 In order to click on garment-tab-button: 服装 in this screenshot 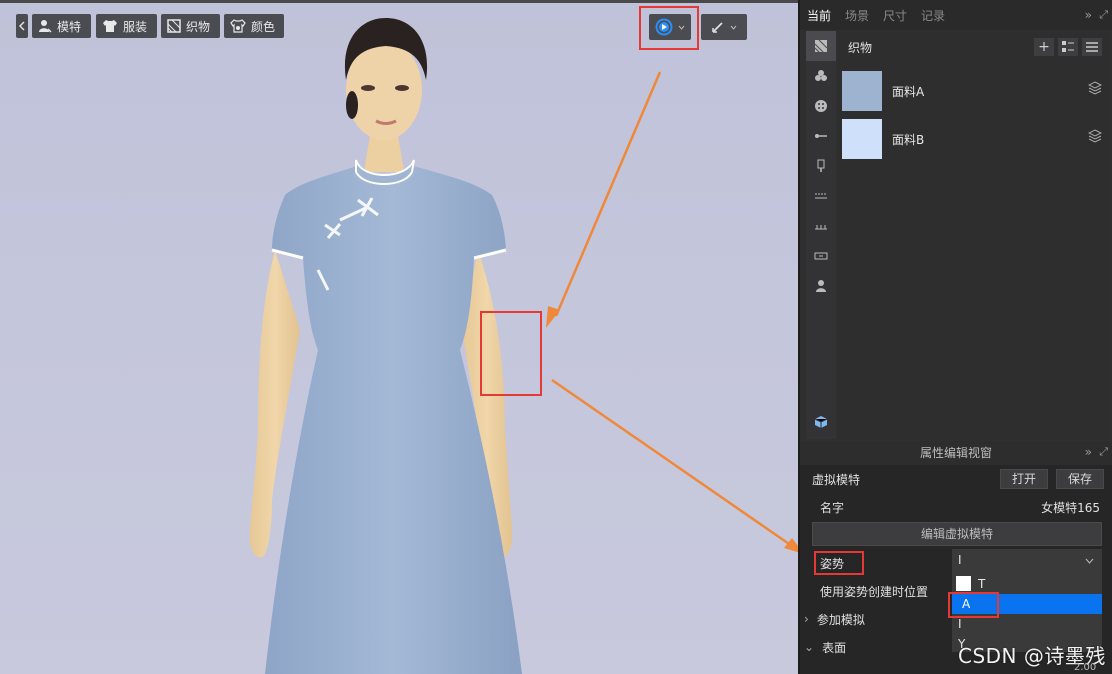, I will do `click(126, 26)`.